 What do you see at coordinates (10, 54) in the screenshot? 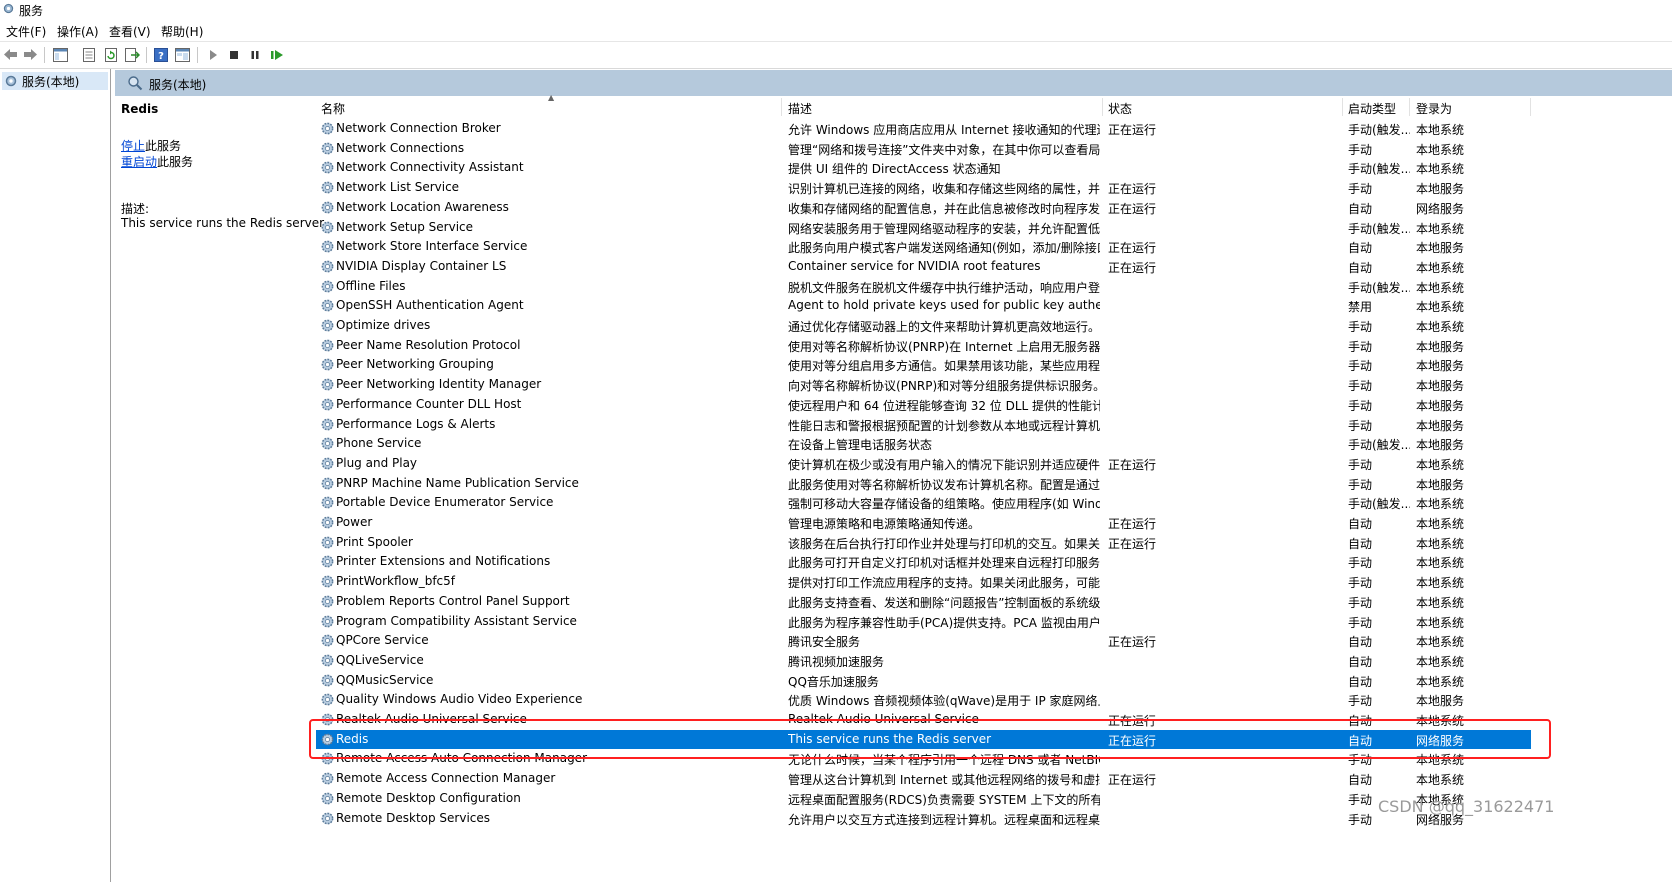
I see `back-arrow-icon` at bounding box center [10, 54].